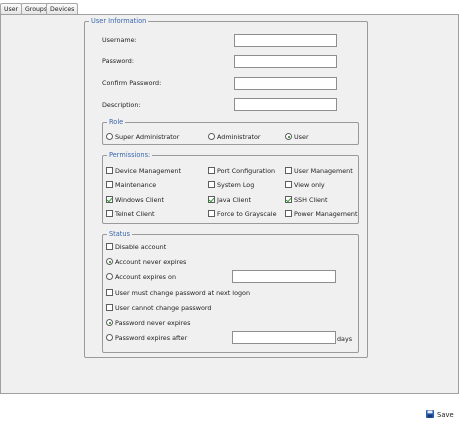 The width and height of the screenshot is (460, 422). I want to click on password-expires-after-radio, so click(109, 337).